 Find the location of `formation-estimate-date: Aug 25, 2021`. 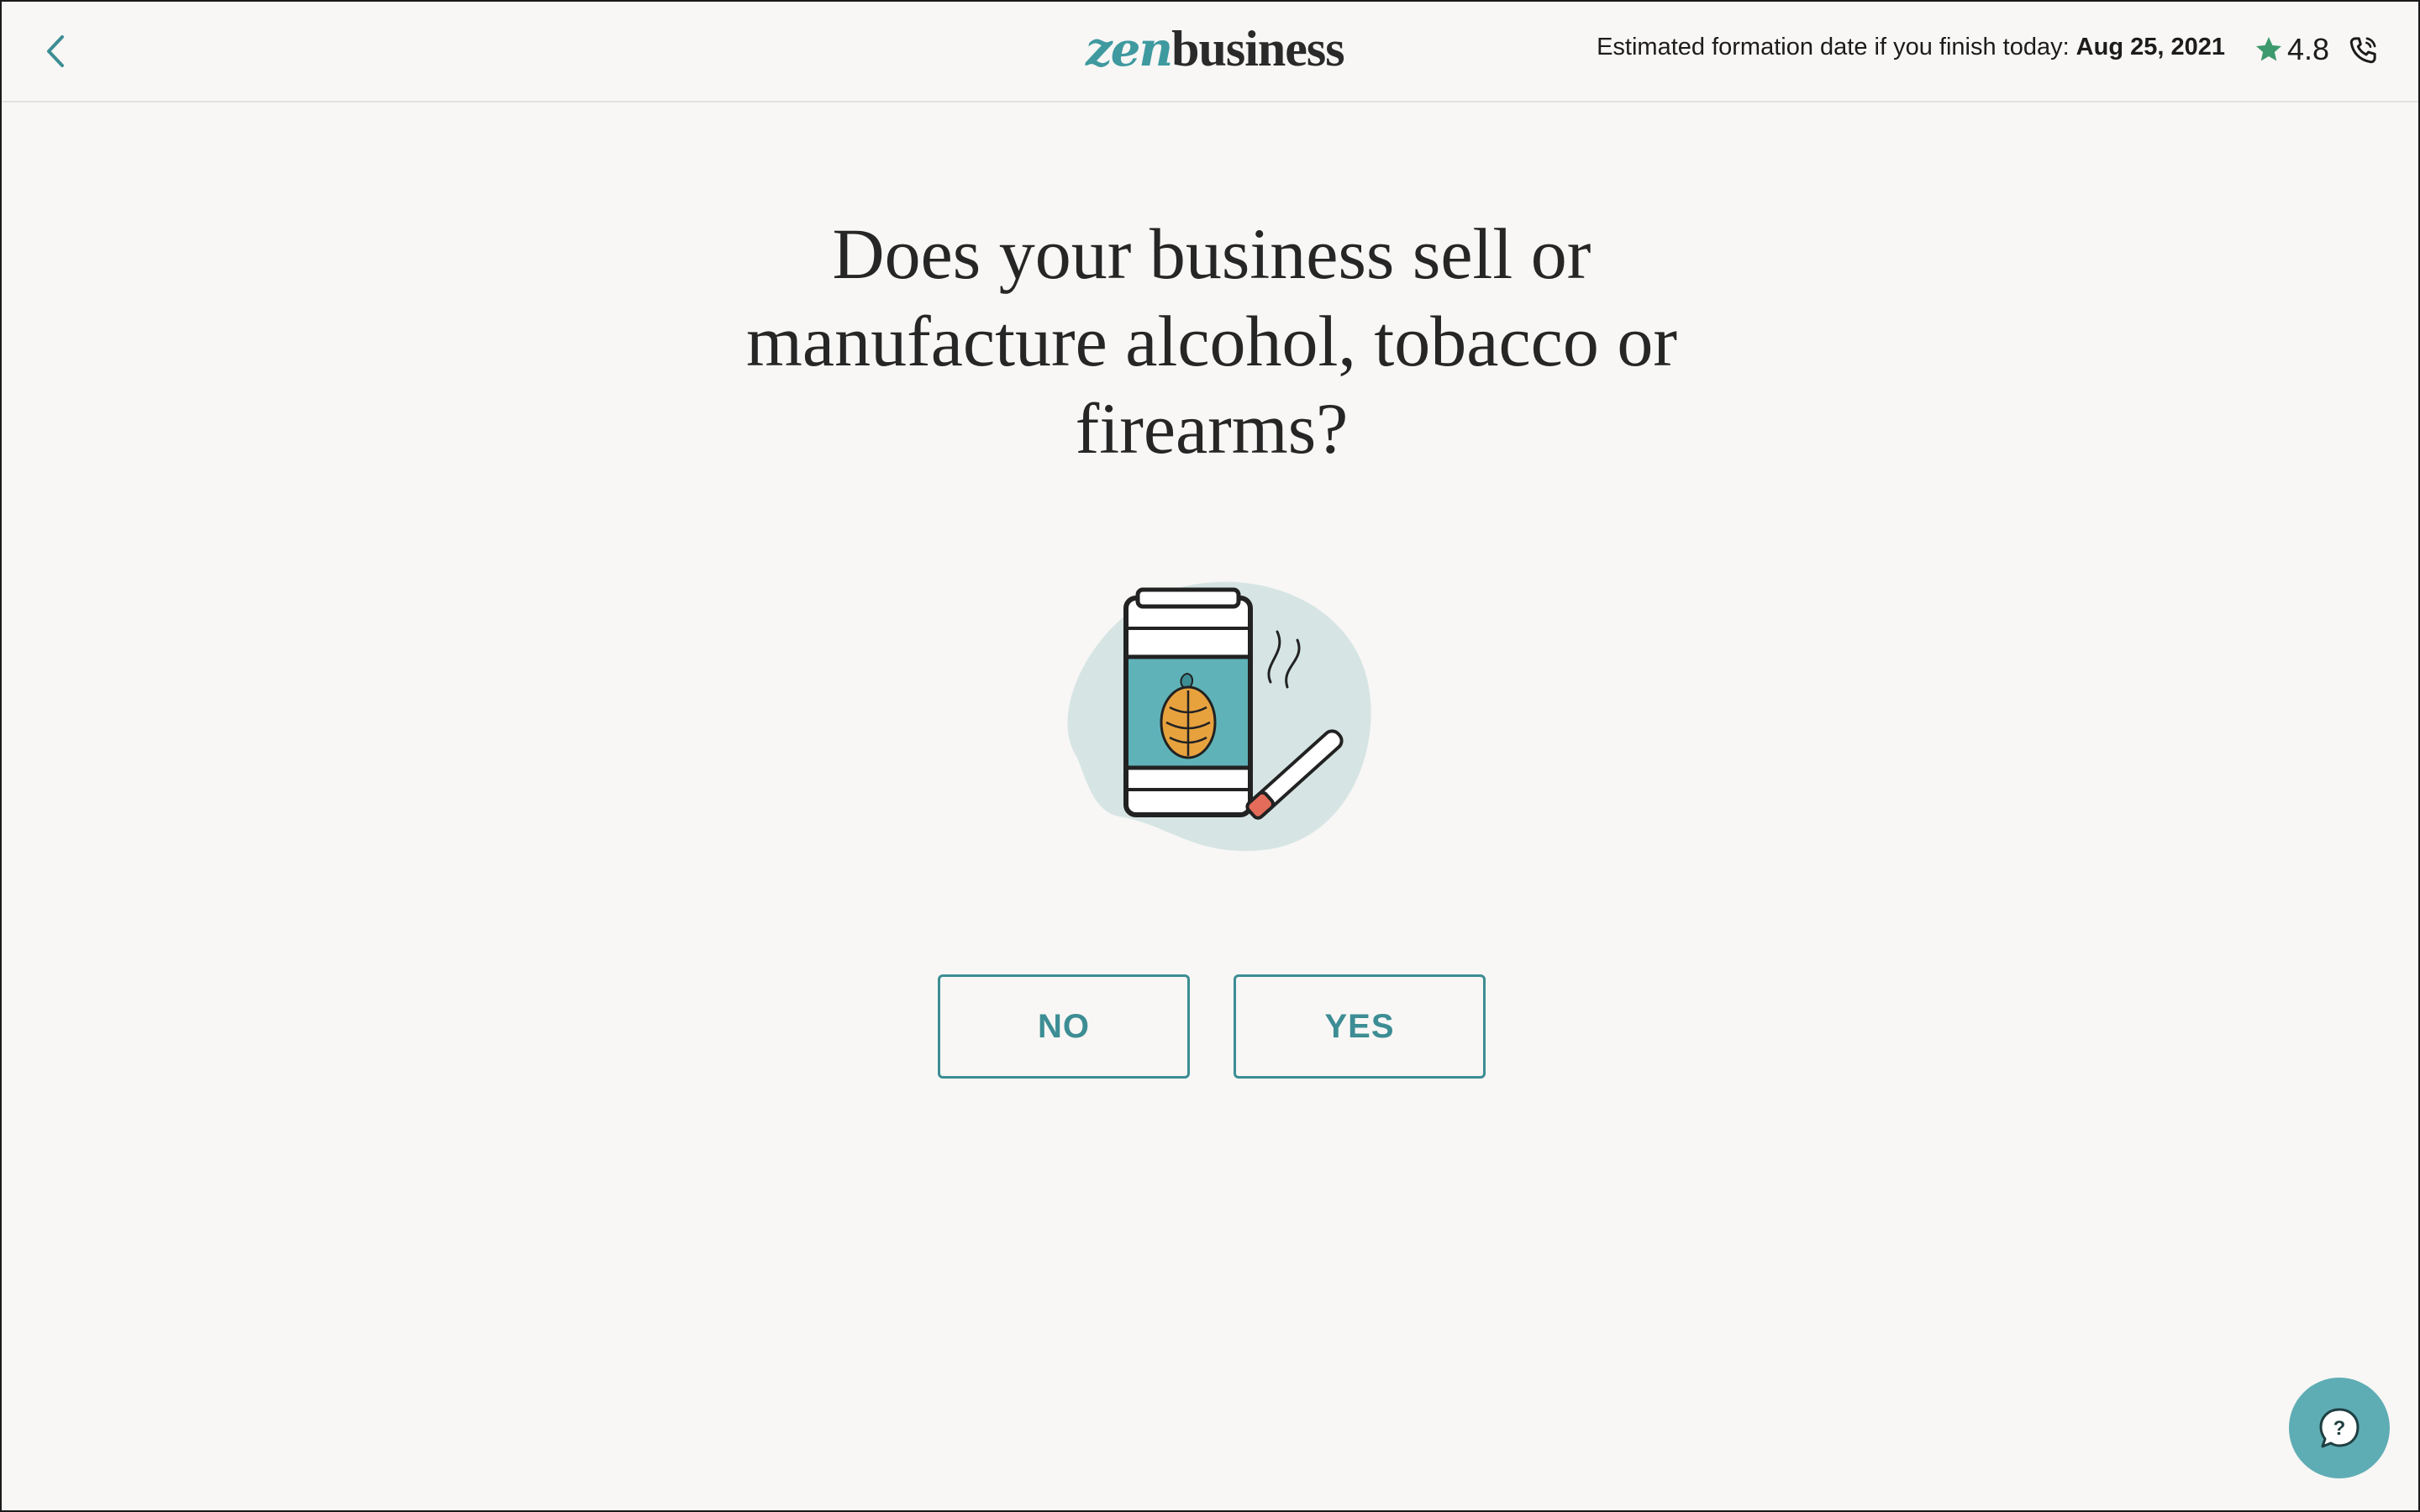

formation-estimate-date: Aug 25, 2021 is located at coordinates (2150, 47).